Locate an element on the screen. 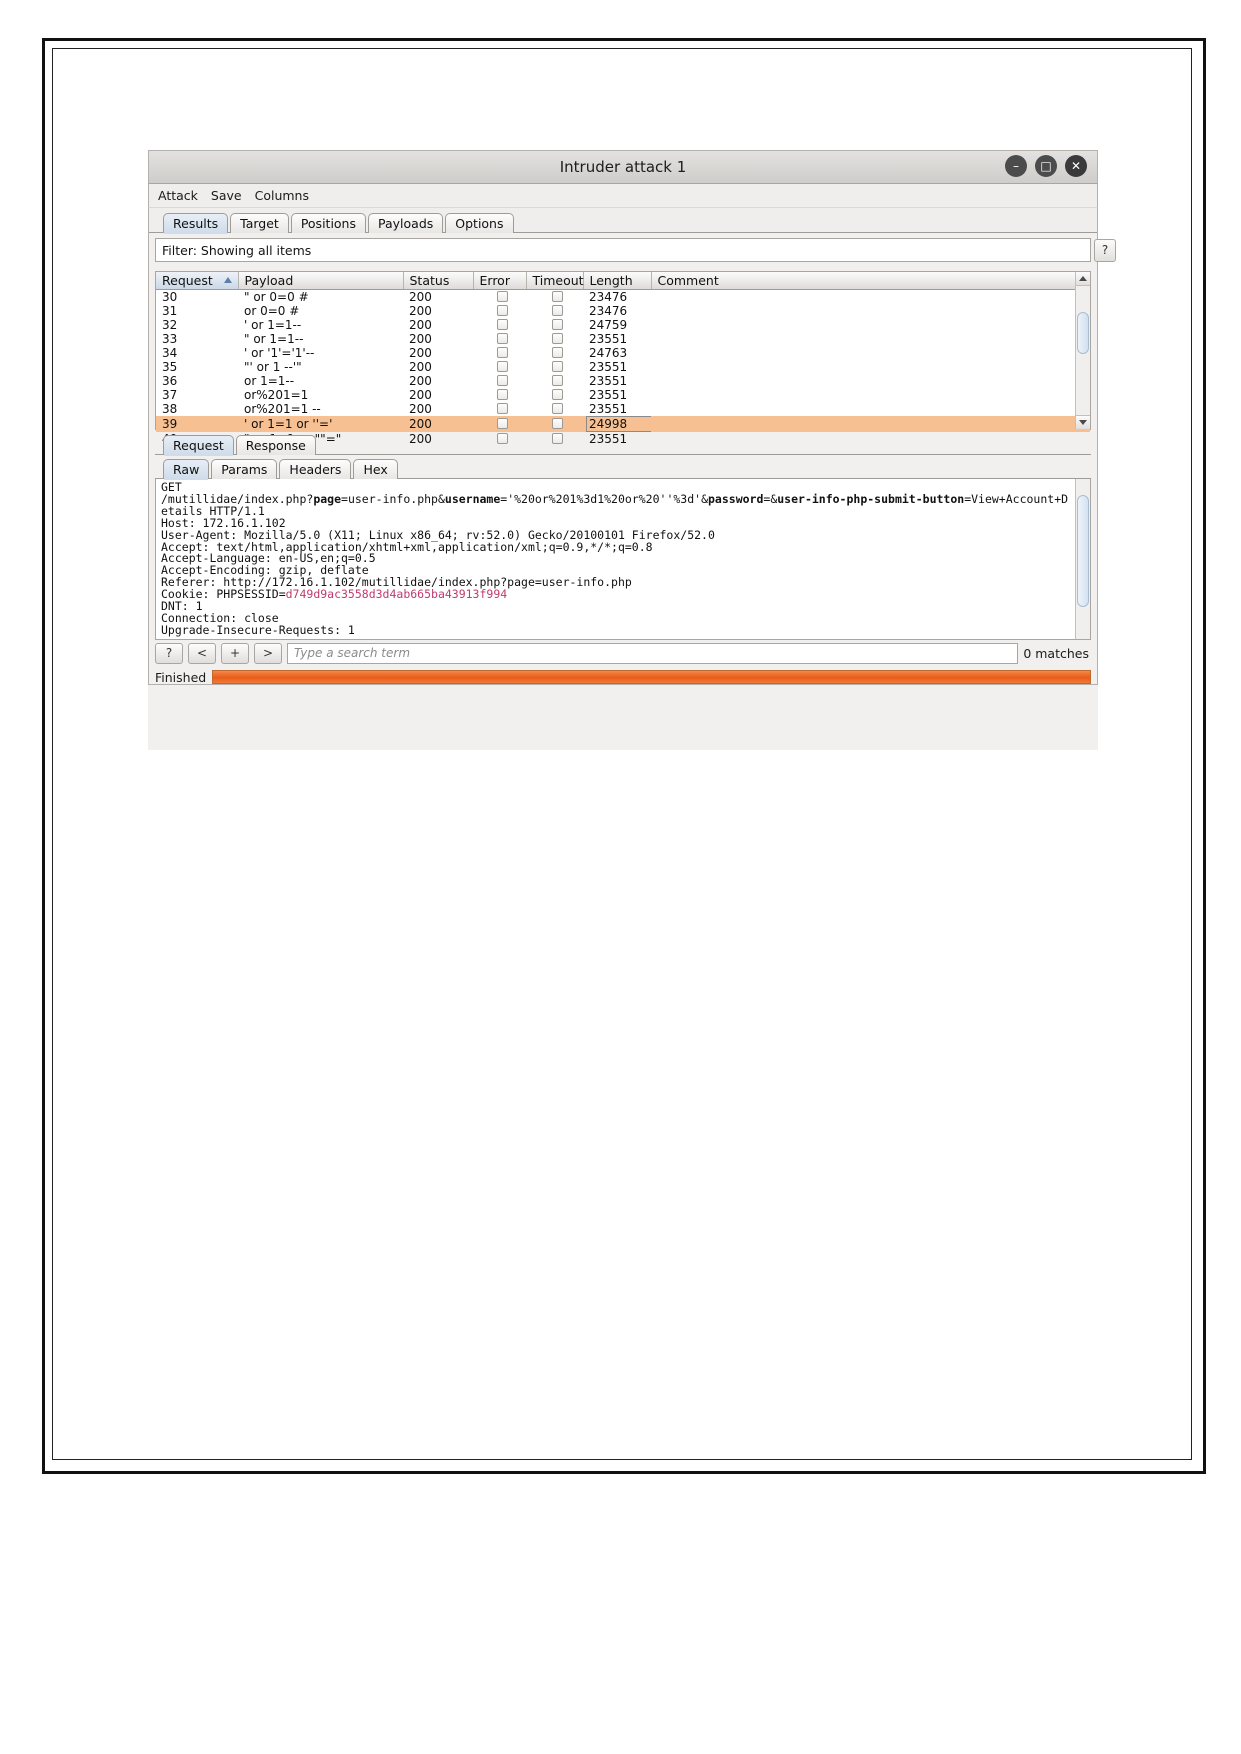 The height and width of the screenshot is (1754, 1241). tab-headers: Headers is located at coordinates (315, 469).